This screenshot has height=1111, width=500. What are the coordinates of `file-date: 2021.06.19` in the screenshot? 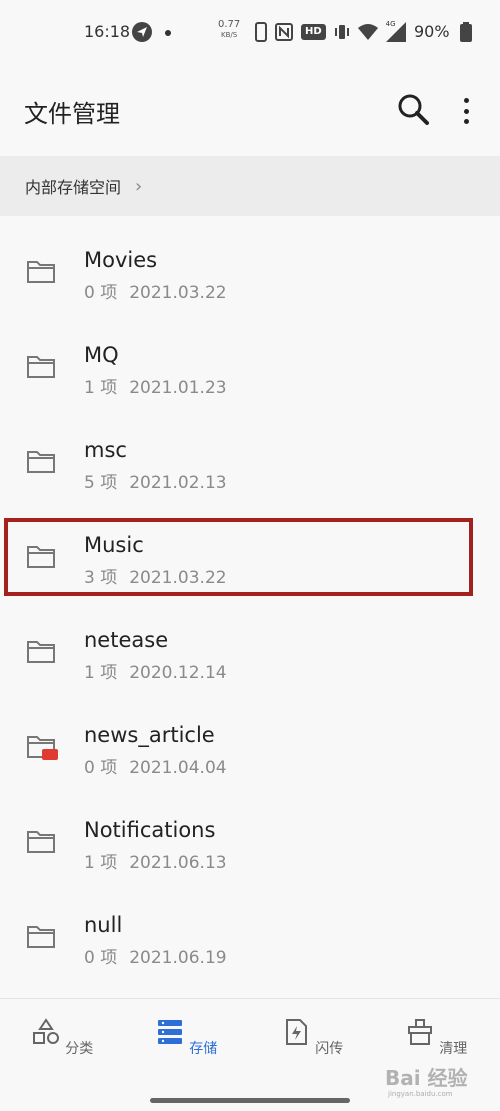 It's located at (178, 958).